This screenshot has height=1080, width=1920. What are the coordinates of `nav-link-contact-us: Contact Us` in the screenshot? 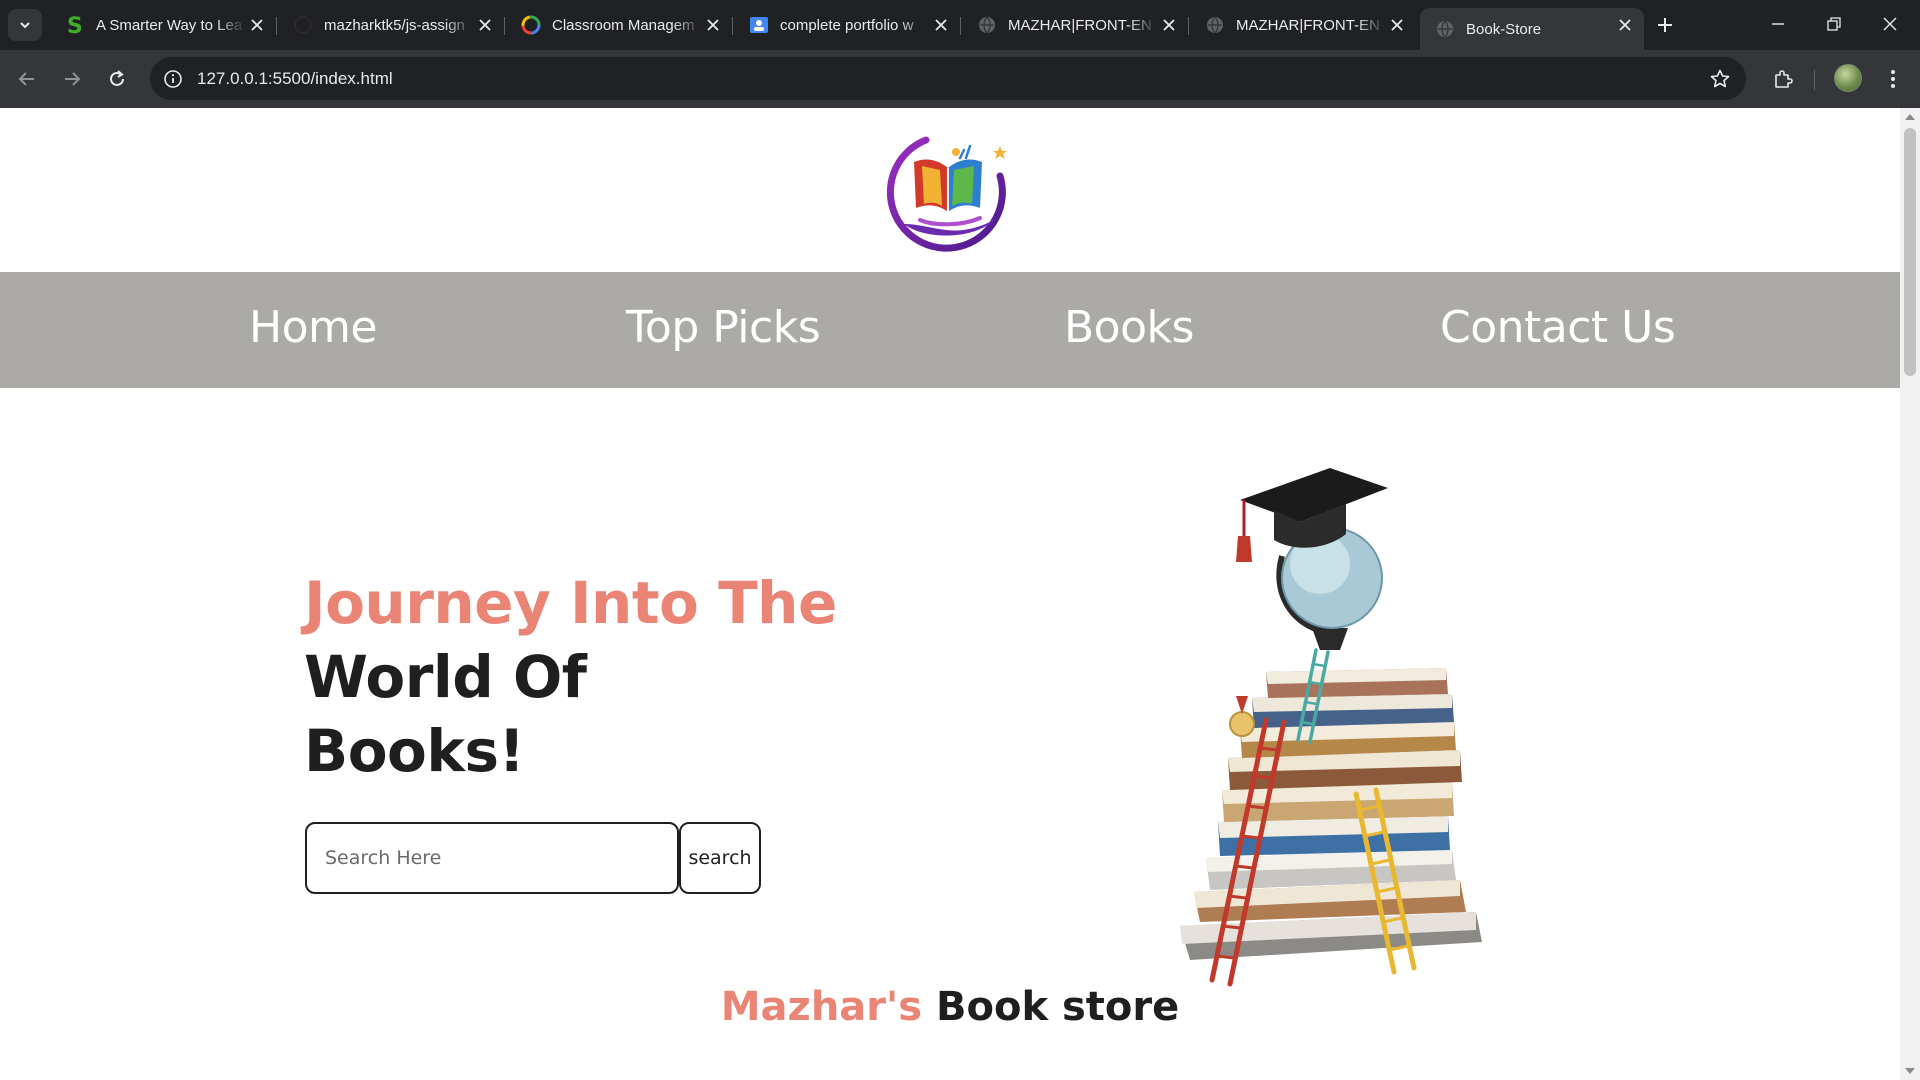 It's located at (1558, 327).